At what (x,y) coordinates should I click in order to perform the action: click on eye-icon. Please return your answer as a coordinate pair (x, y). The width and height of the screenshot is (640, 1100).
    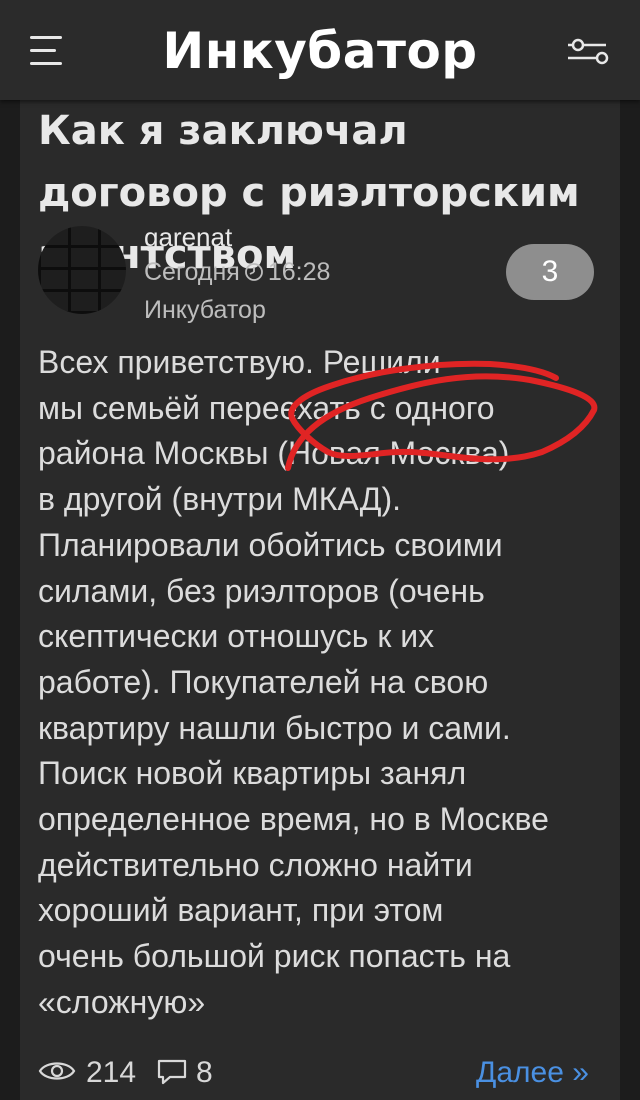
    Looking at the image, I should click on (57, 1073).